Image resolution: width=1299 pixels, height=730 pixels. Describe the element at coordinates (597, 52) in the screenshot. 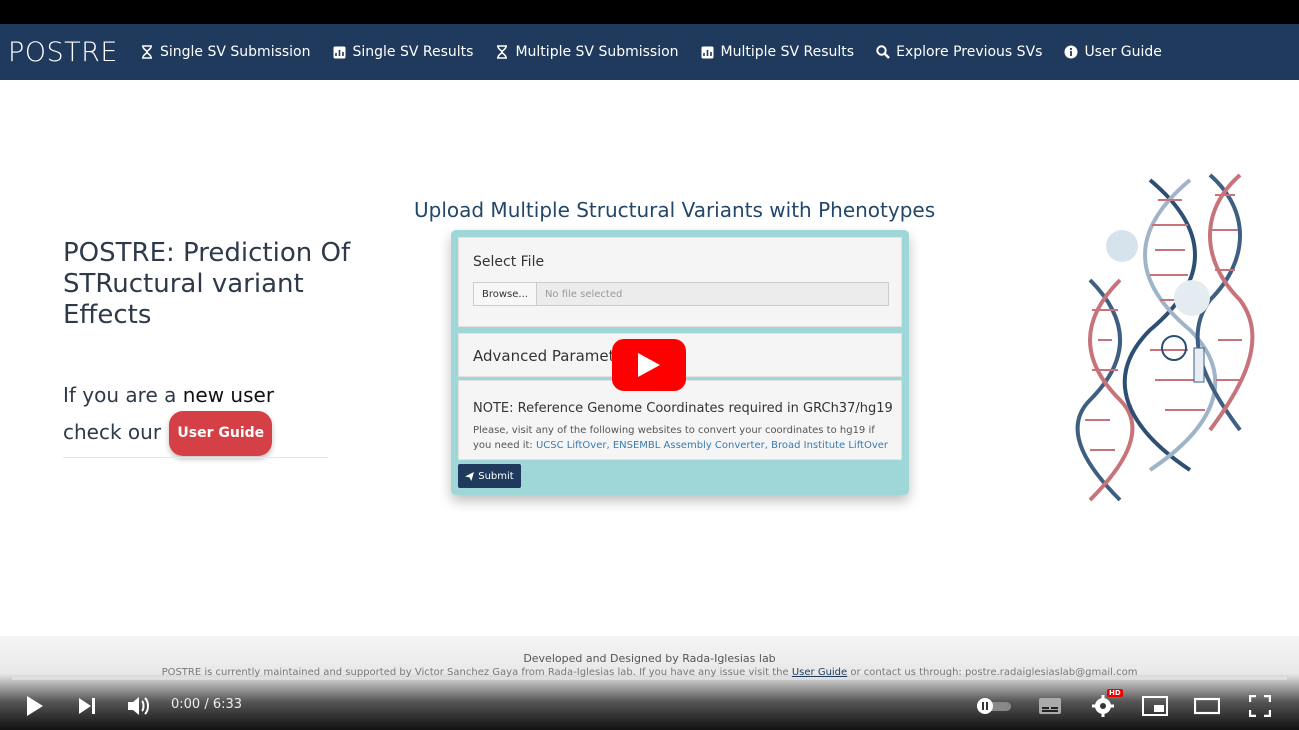

I see `nav-label: Multiple SV Submission` at that location.